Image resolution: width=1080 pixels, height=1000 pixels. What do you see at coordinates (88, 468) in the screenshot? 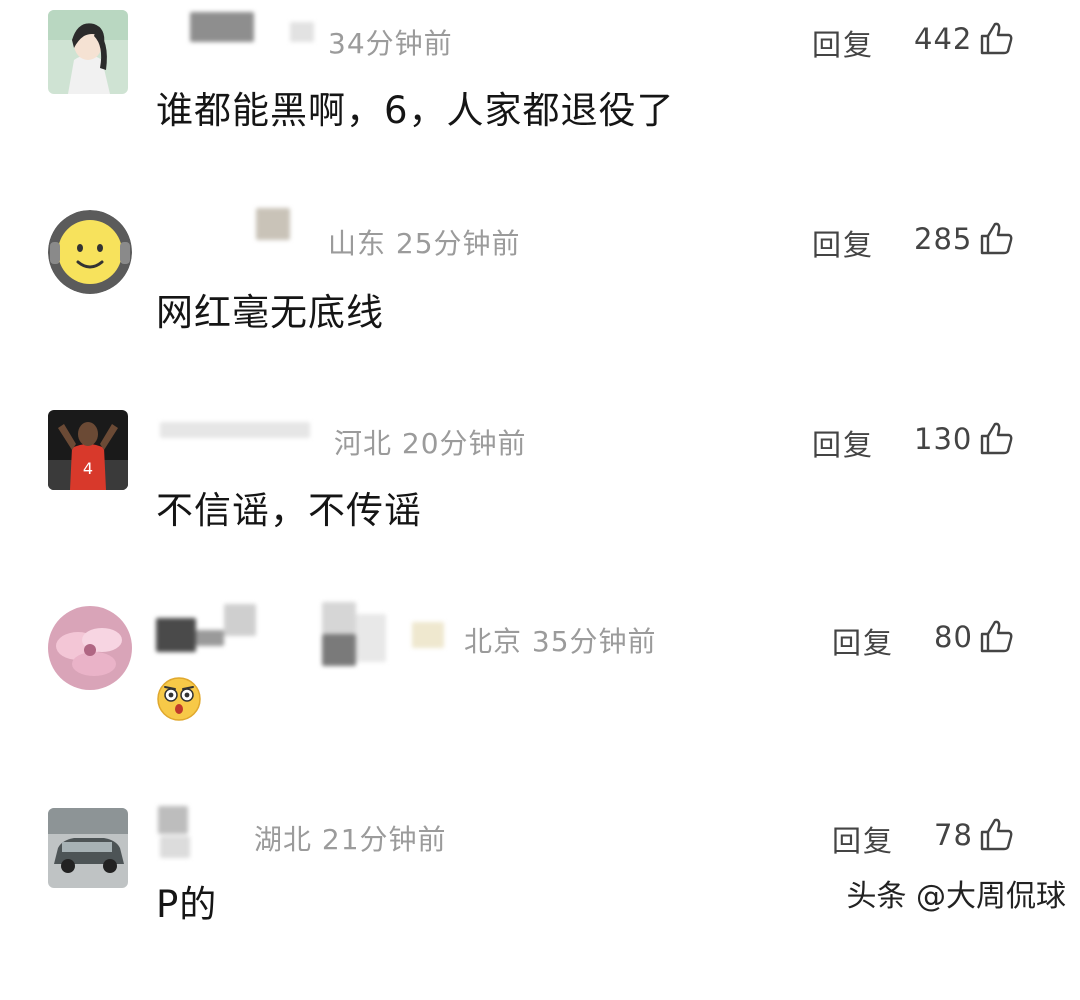
I see `svg-text: 4` at bounding box center [88, 468].